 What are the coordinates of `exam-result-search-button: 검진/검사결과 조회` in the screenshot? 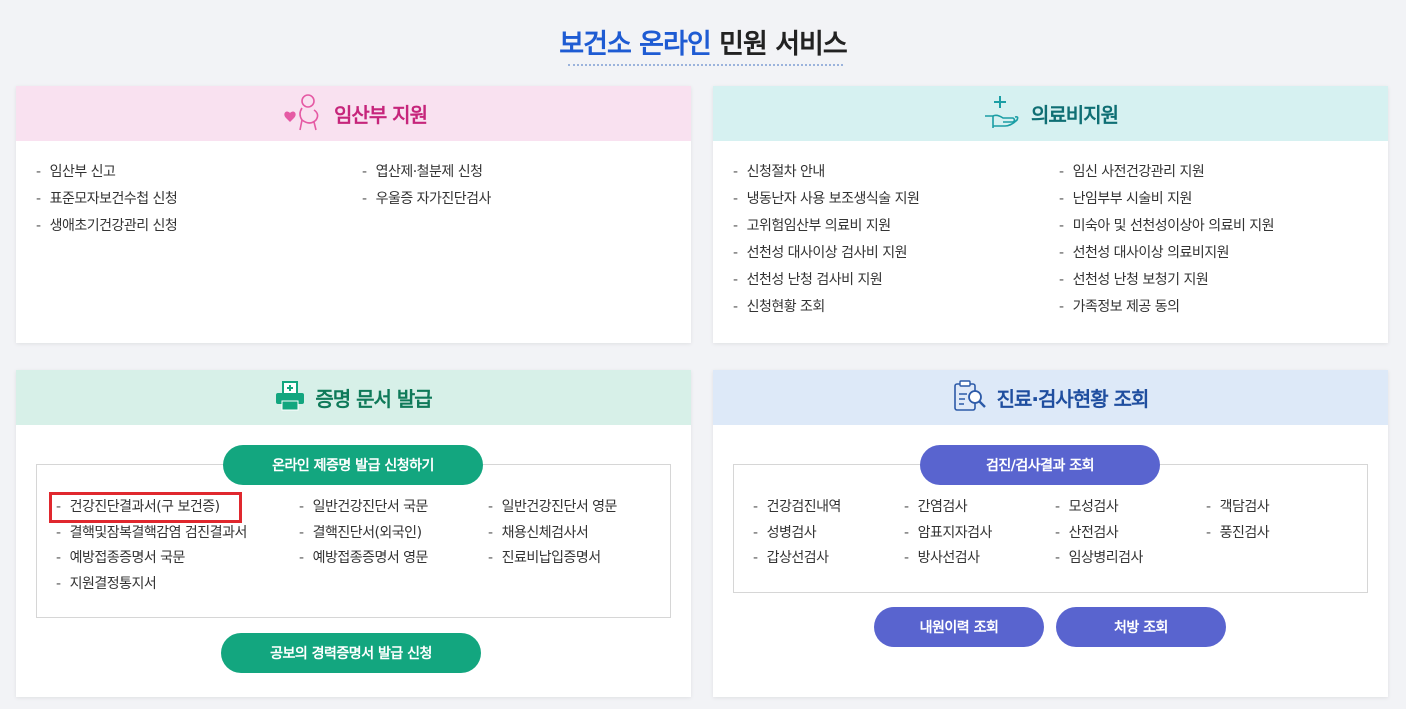 It's located at (1040, 465).